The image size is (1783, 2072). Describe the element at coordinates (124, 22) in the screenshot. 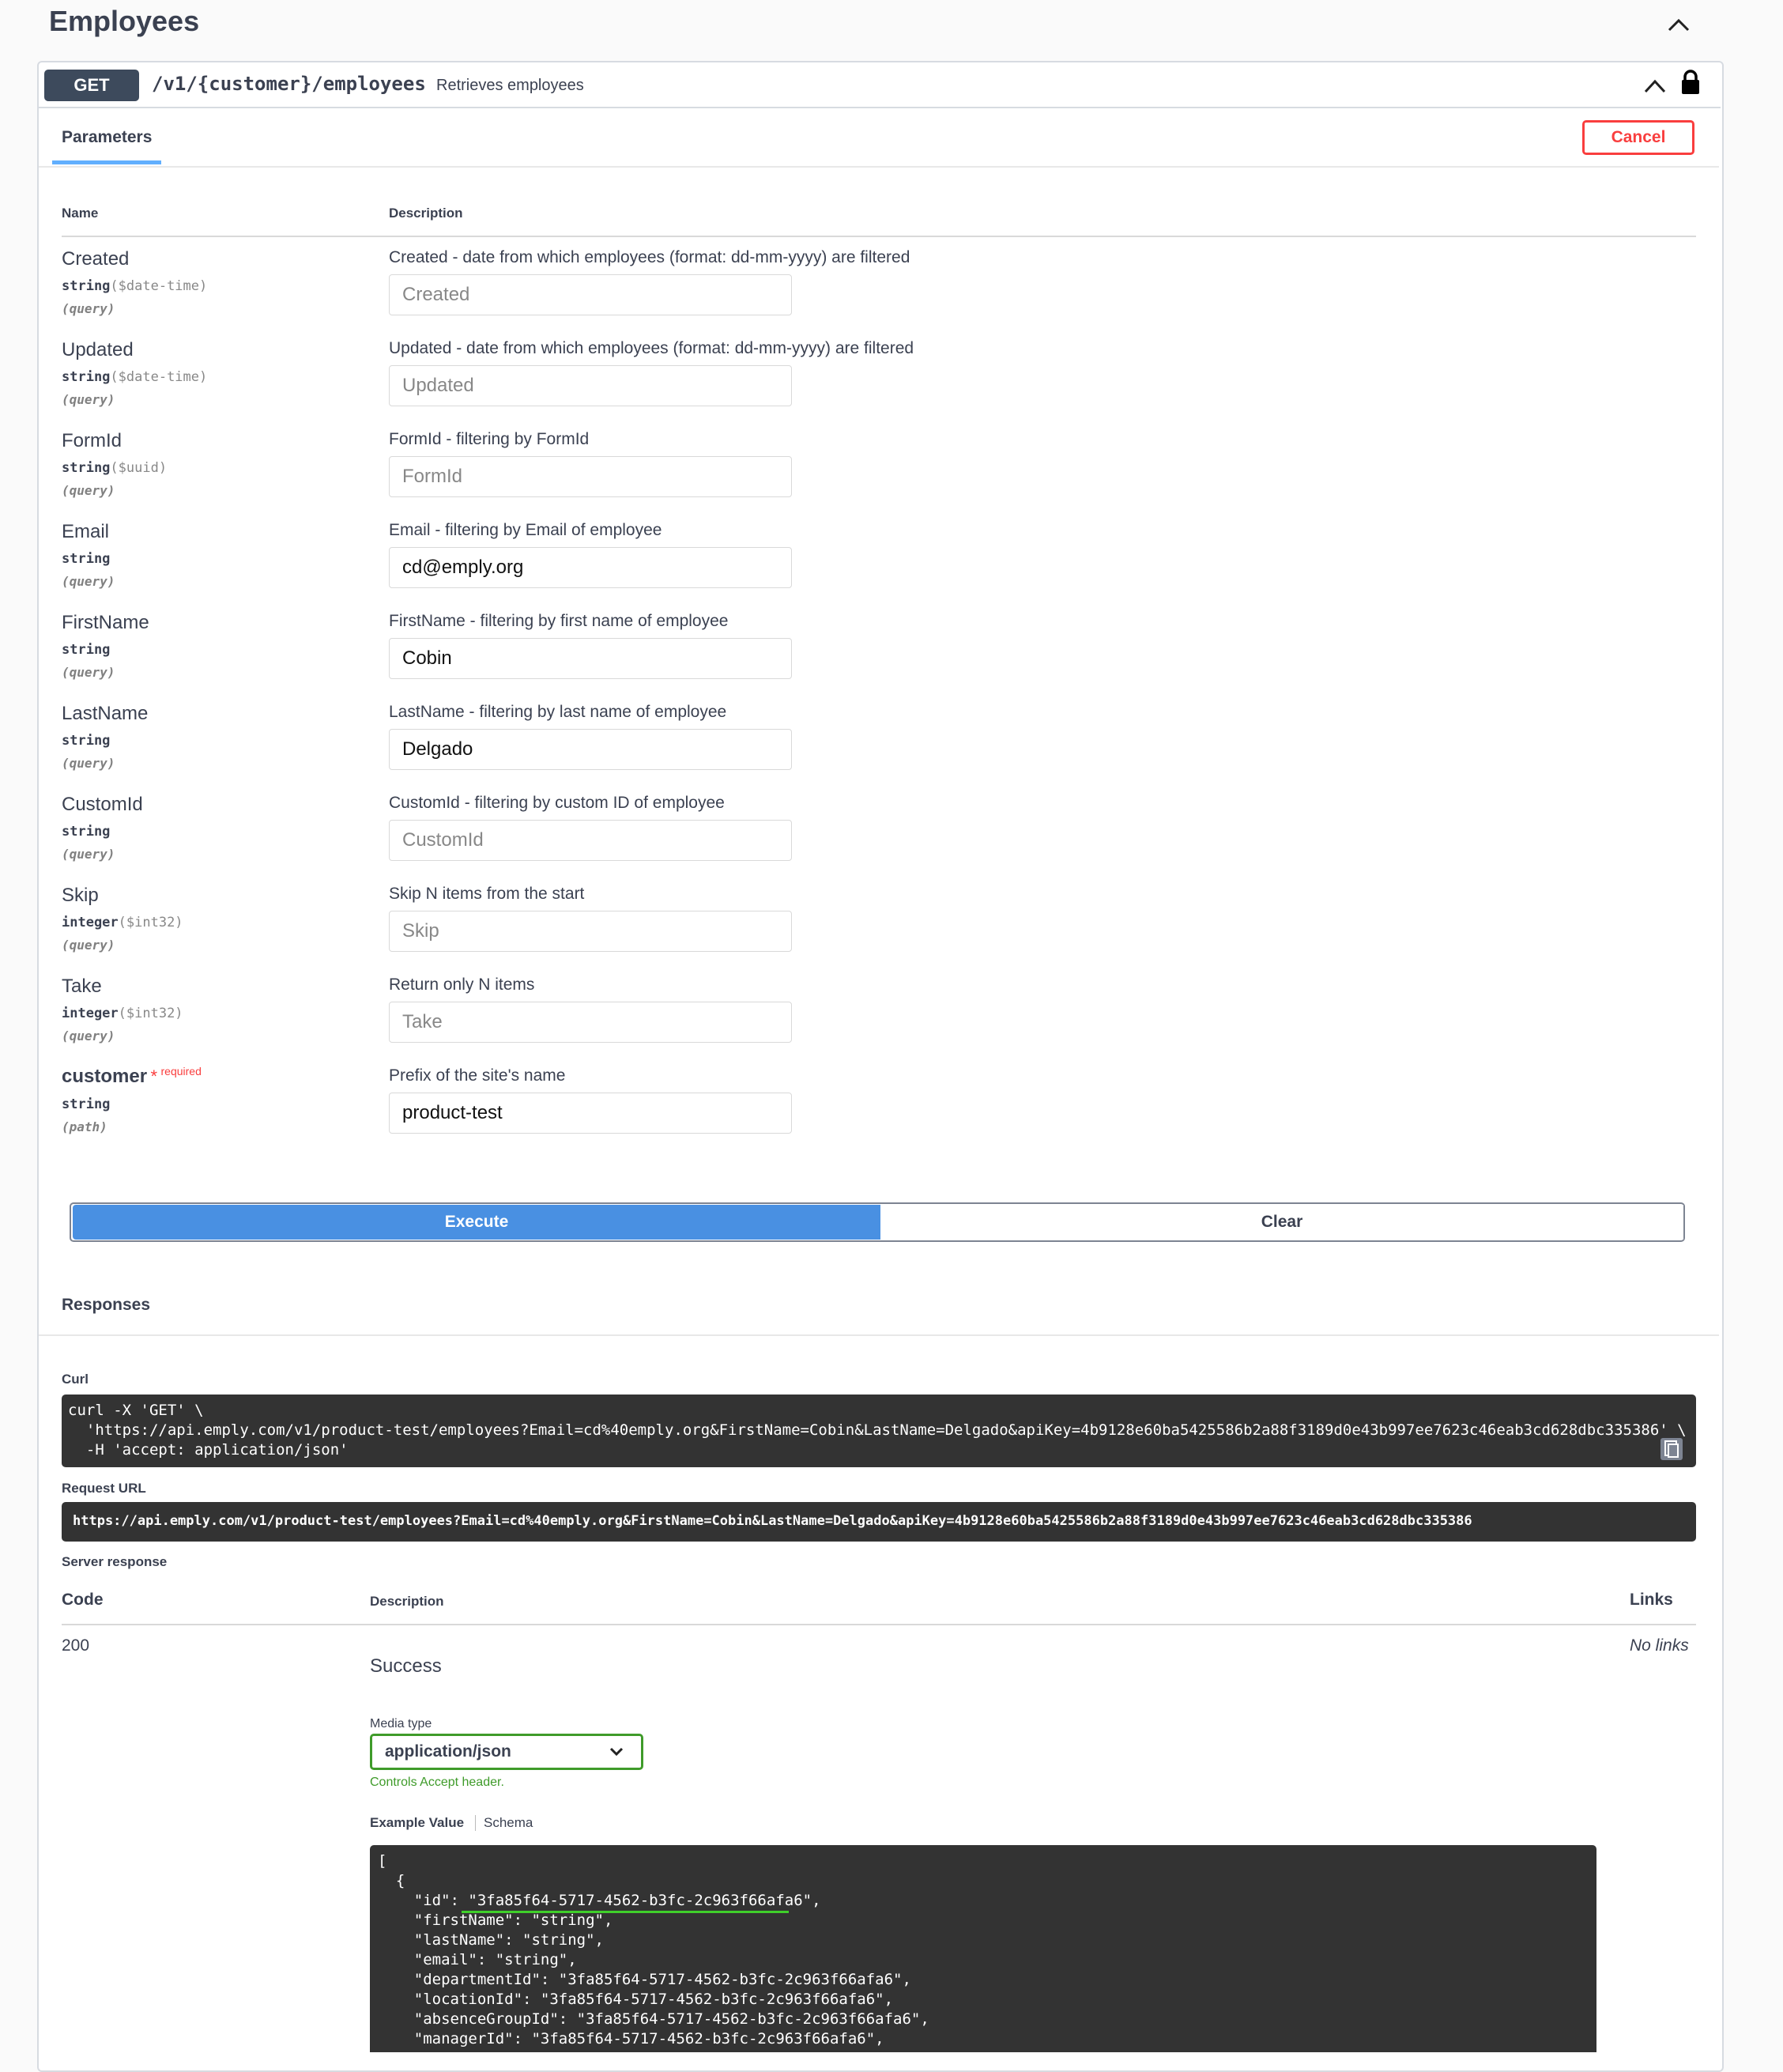

I see `section-title: Employees` at that location.